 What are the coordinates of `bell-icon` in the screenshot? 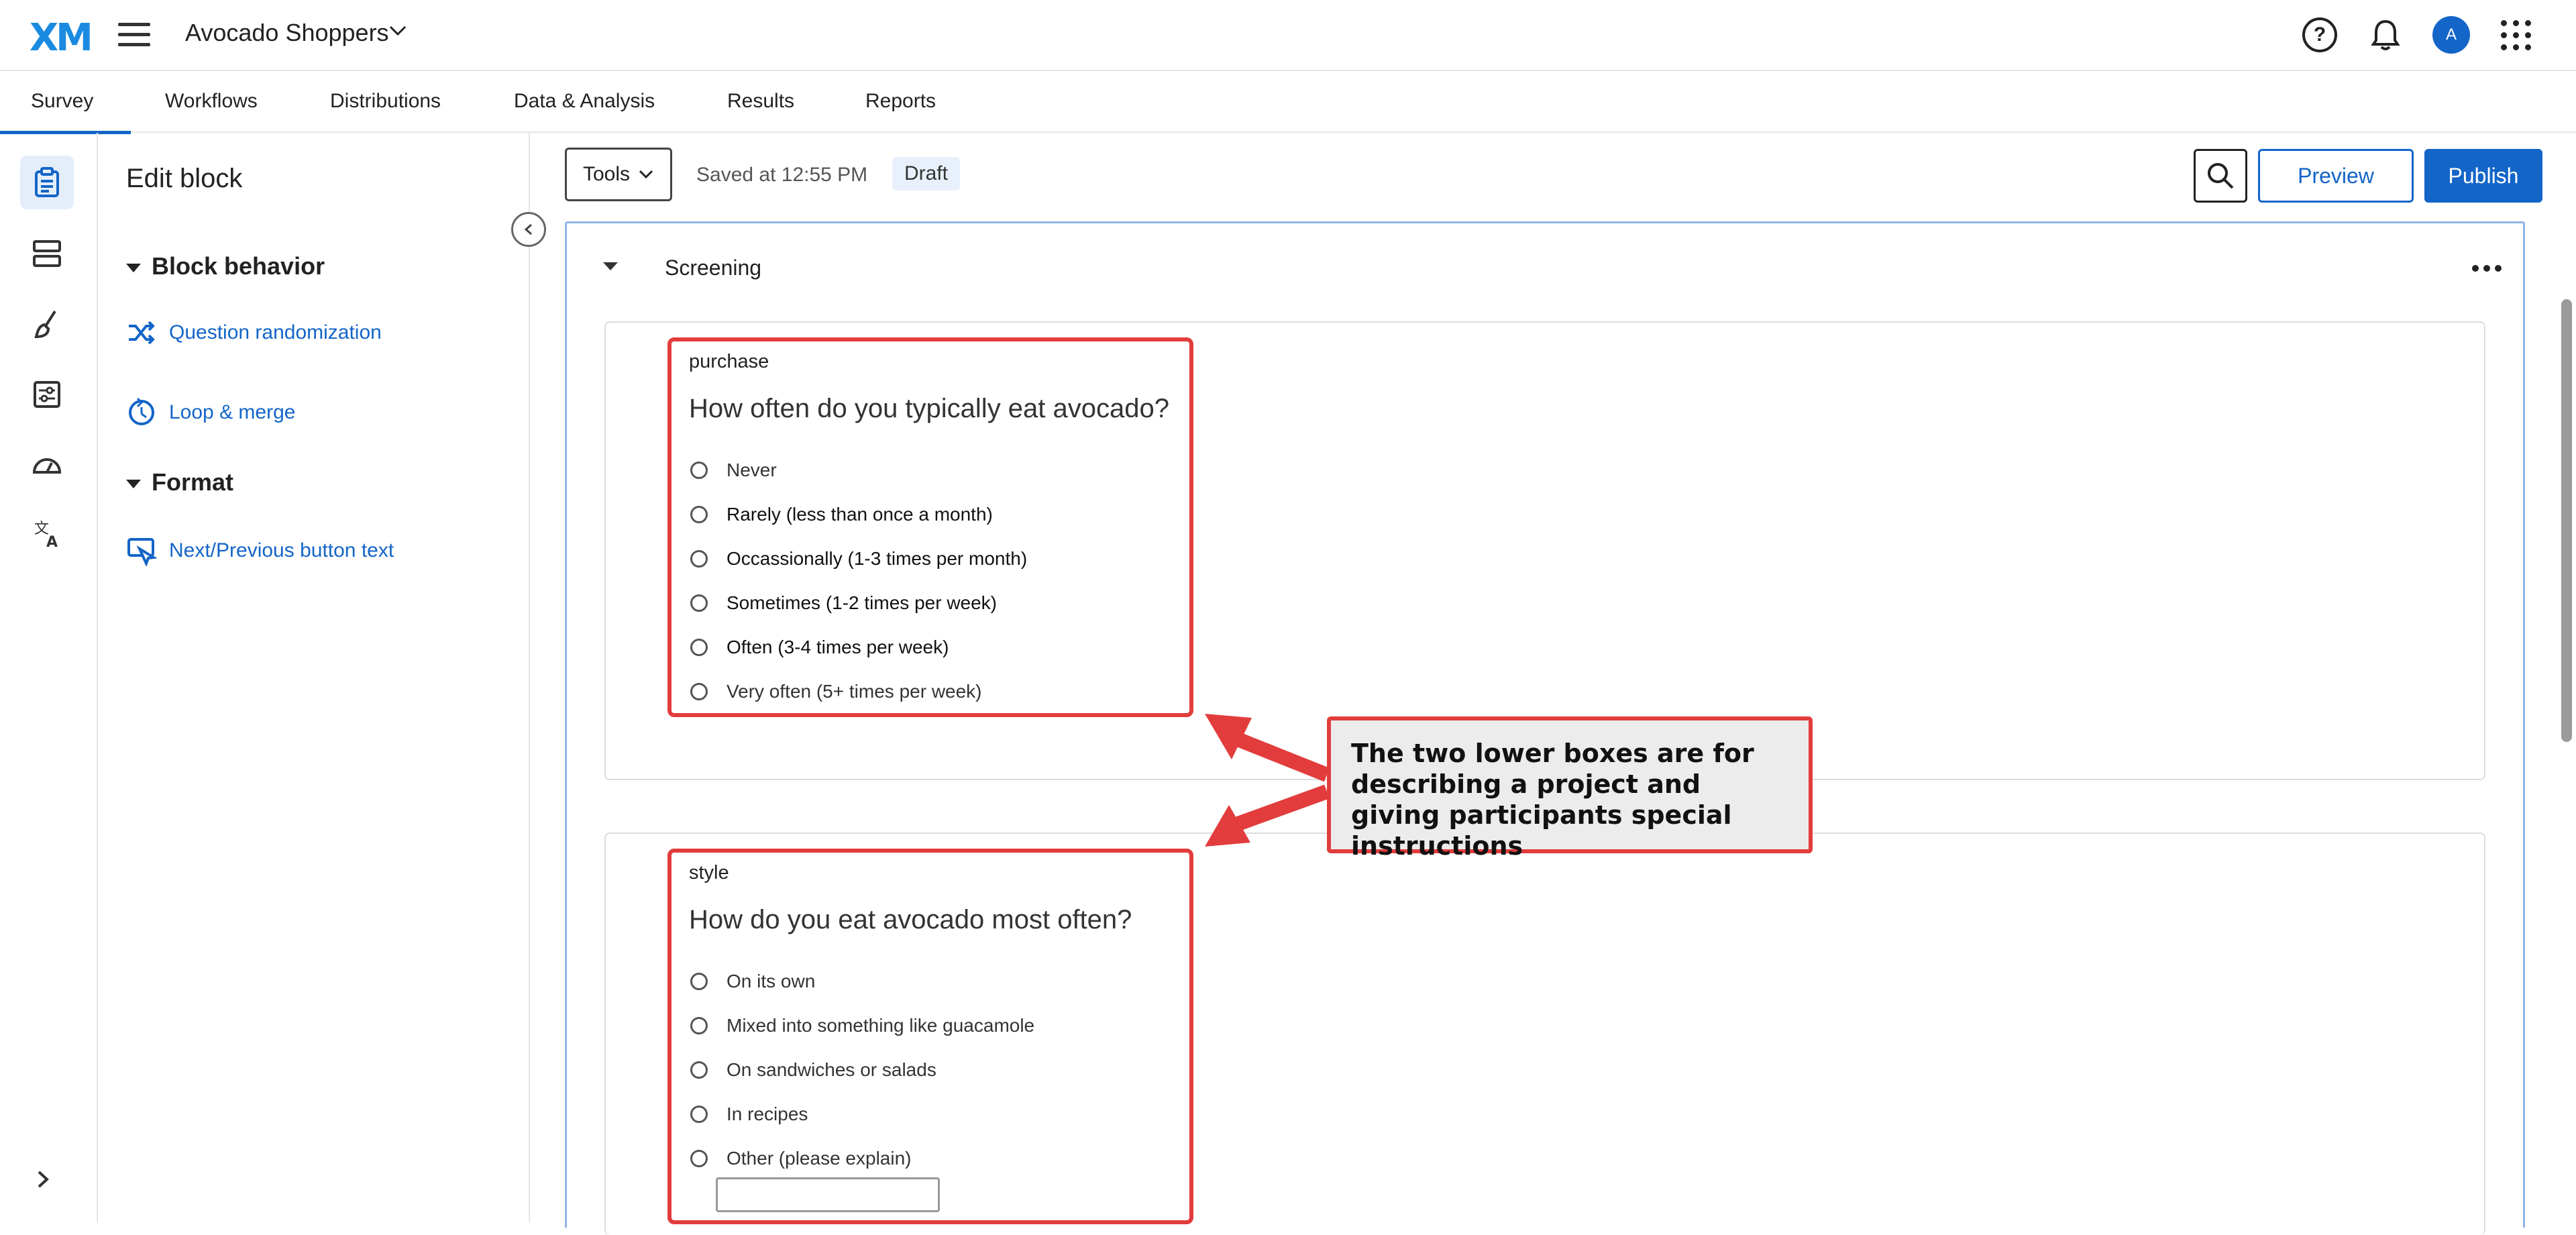 It's located at (2385, 34).